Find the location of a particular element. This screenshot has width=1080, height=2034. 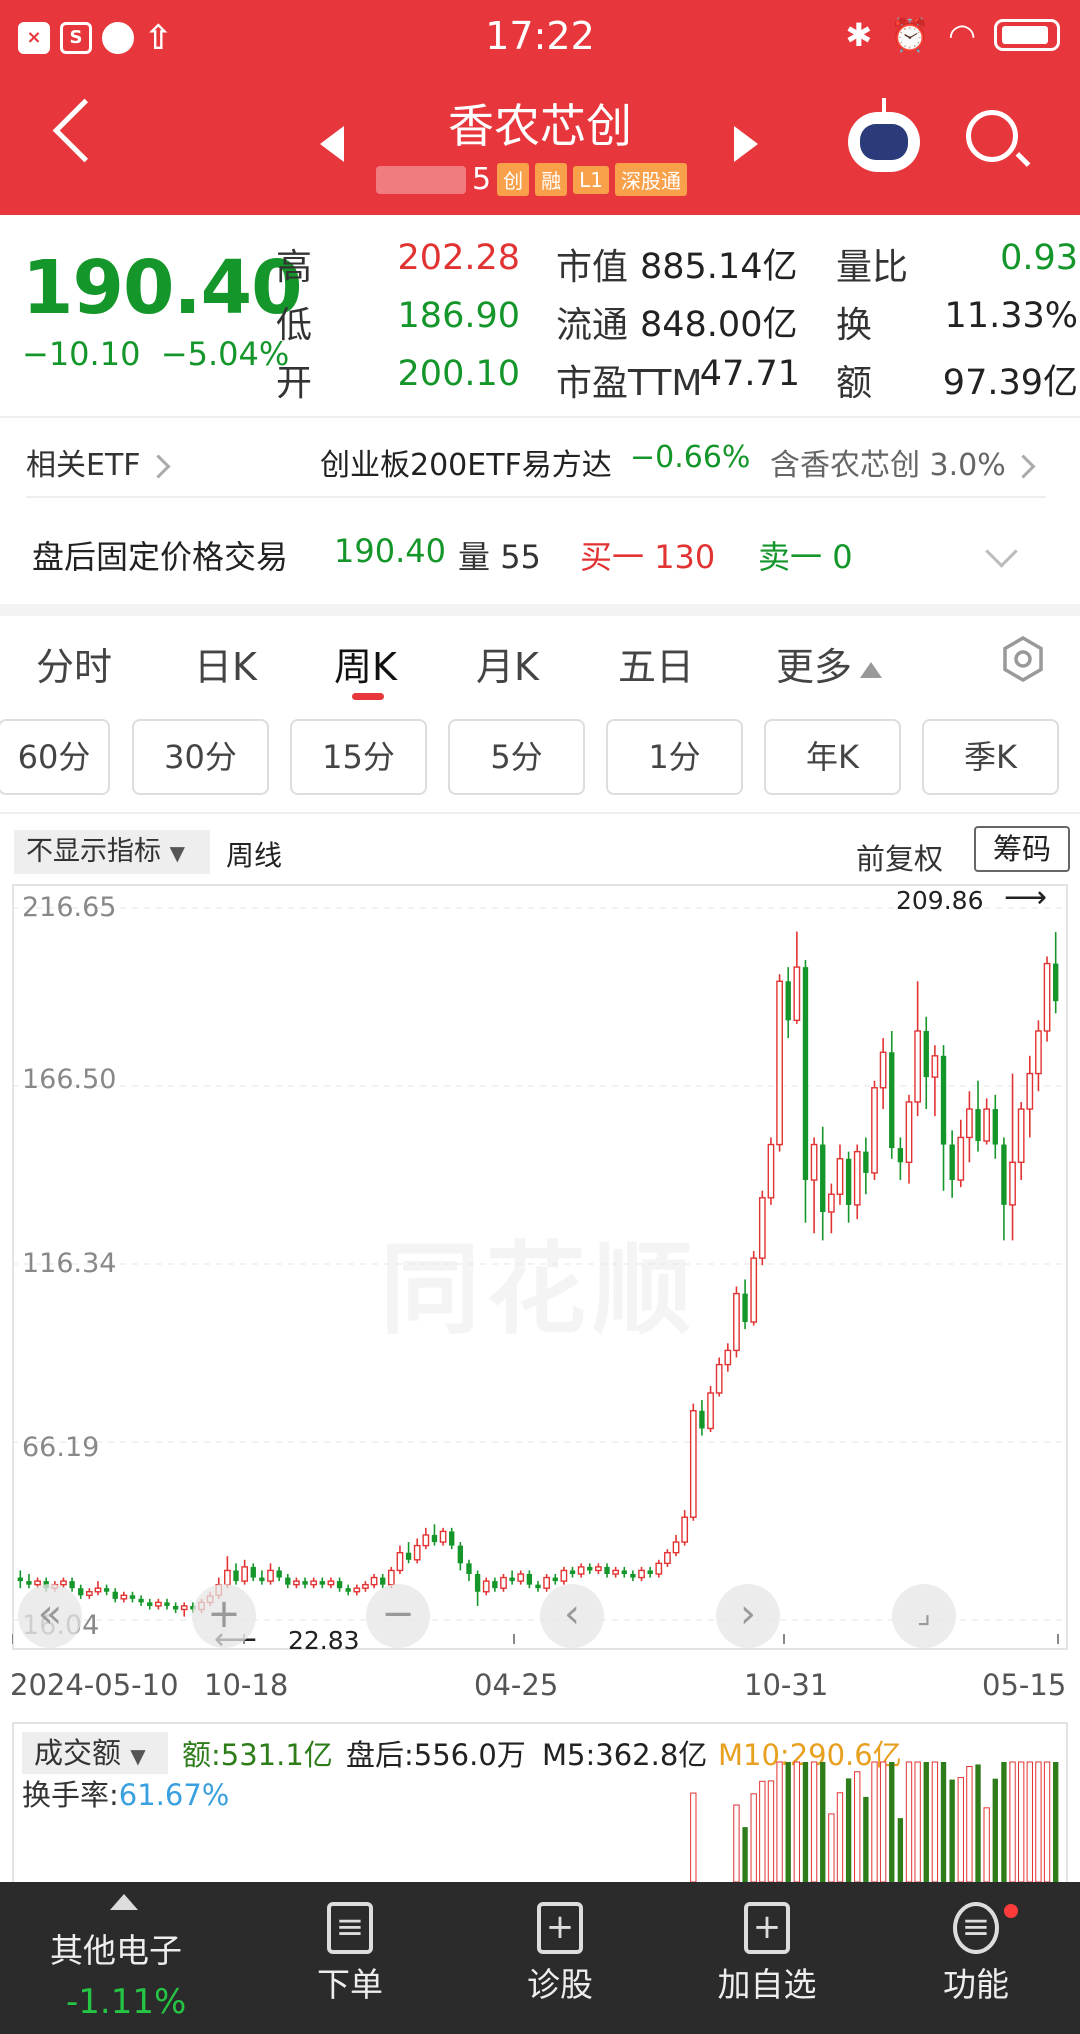

tab-intraday: 分时 is located at coordinates (74, 663).